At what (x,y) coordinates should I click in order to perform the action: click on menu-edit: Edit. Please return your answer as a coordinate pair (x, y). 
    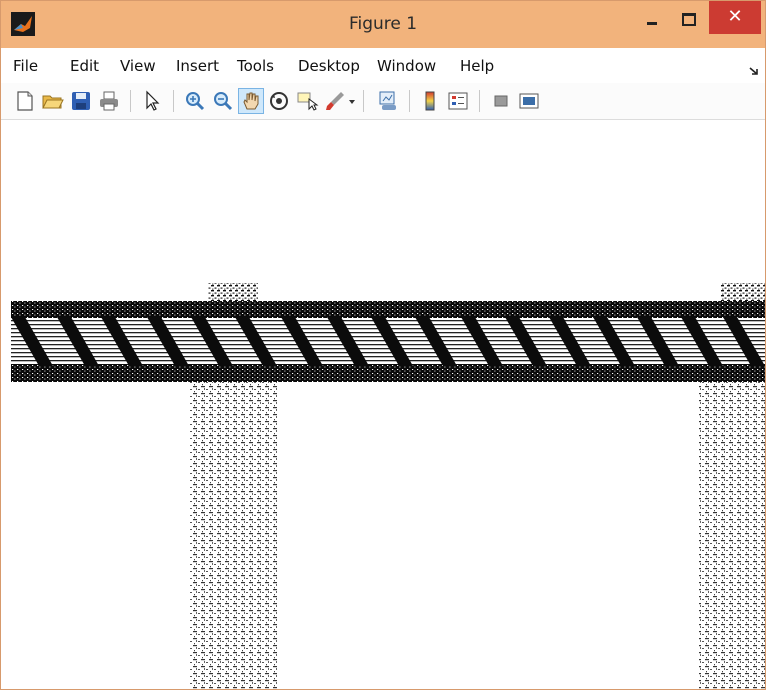
    Looking at the image, I should click on (84, 66).